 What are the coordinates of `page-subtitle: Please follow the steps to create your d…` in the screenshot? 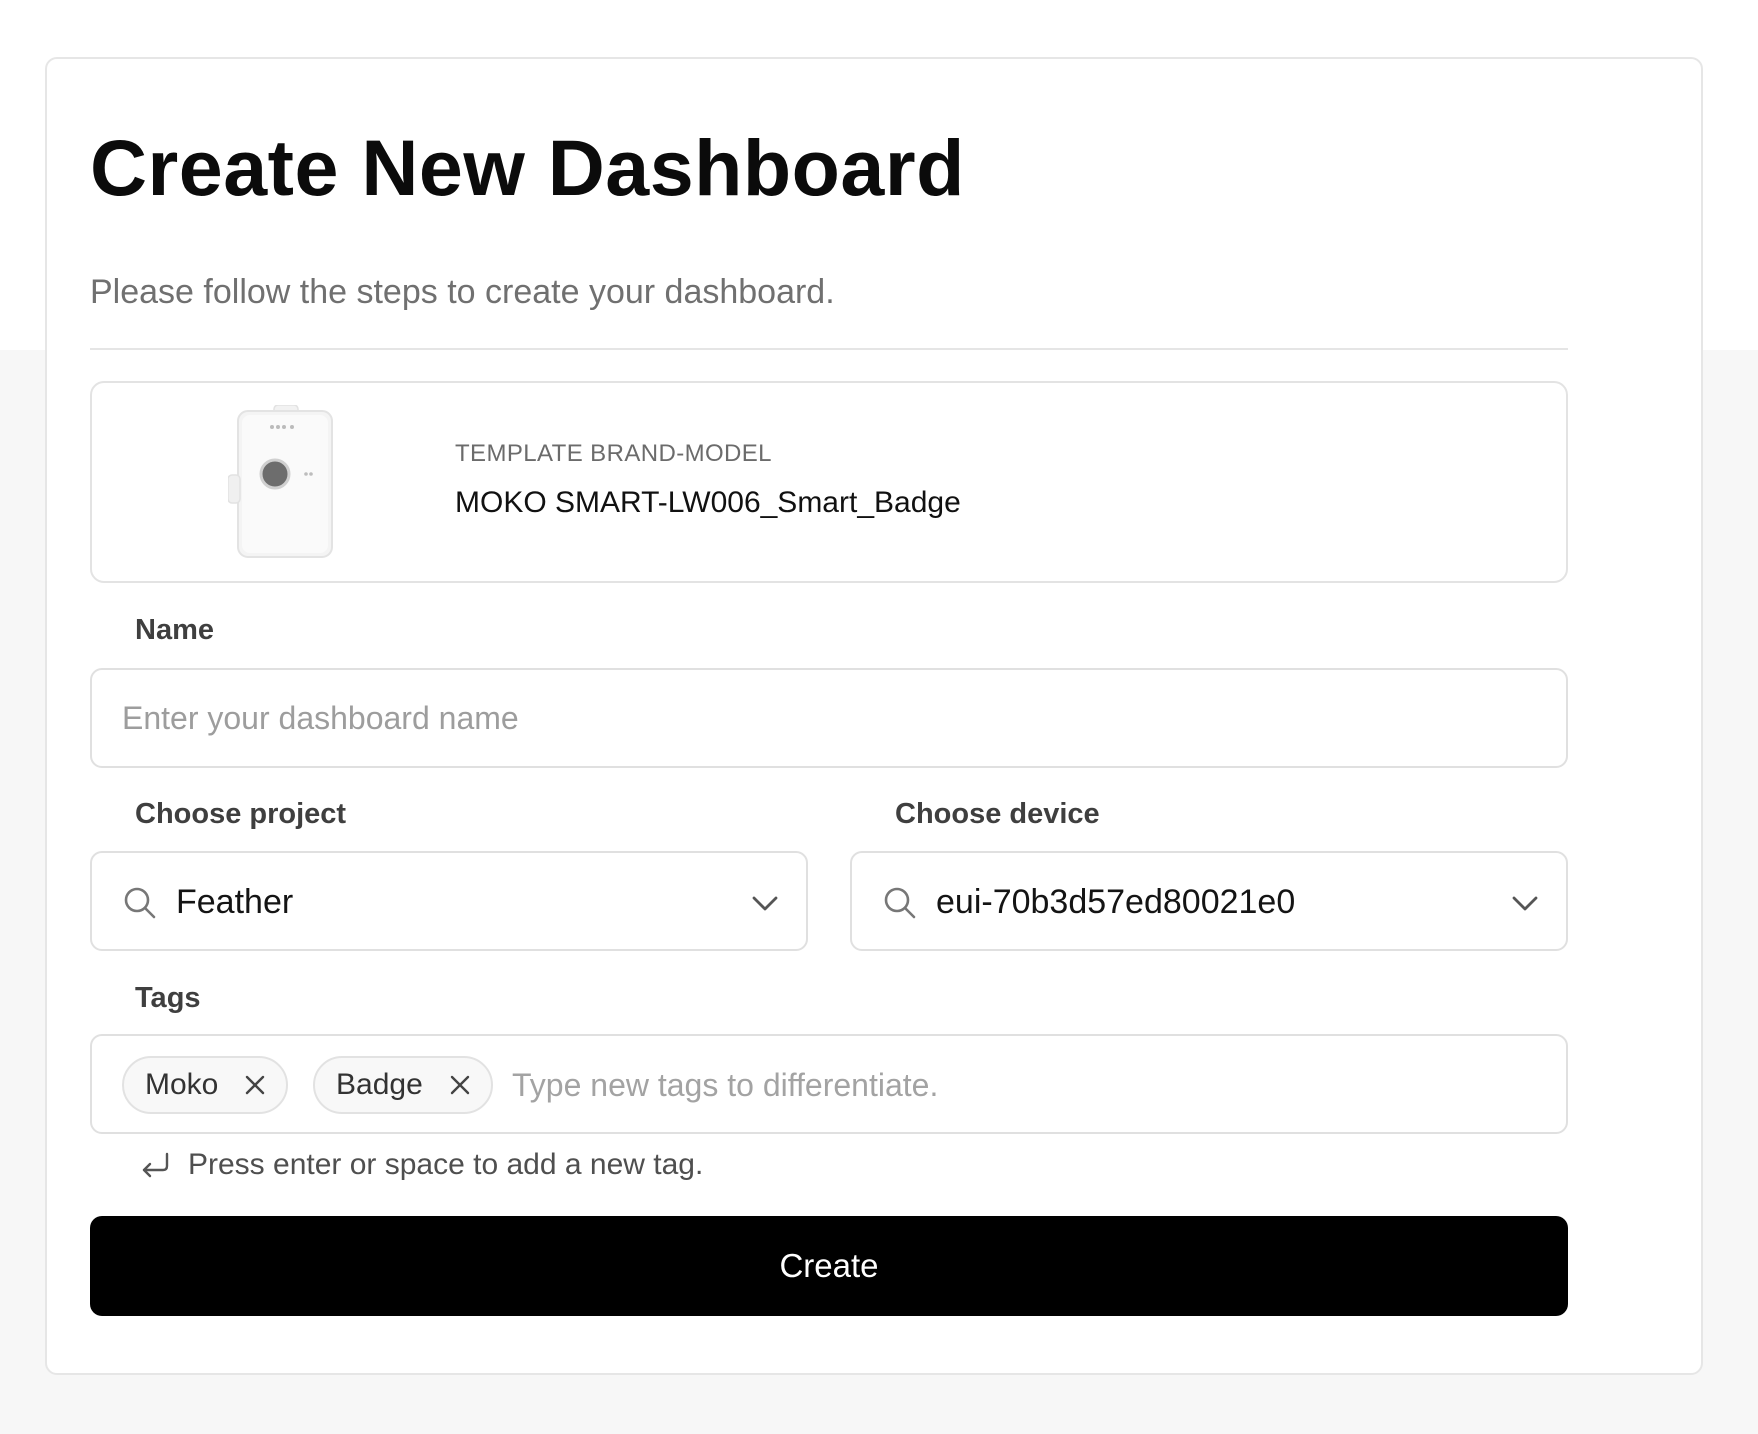 It's located at (462, 292).